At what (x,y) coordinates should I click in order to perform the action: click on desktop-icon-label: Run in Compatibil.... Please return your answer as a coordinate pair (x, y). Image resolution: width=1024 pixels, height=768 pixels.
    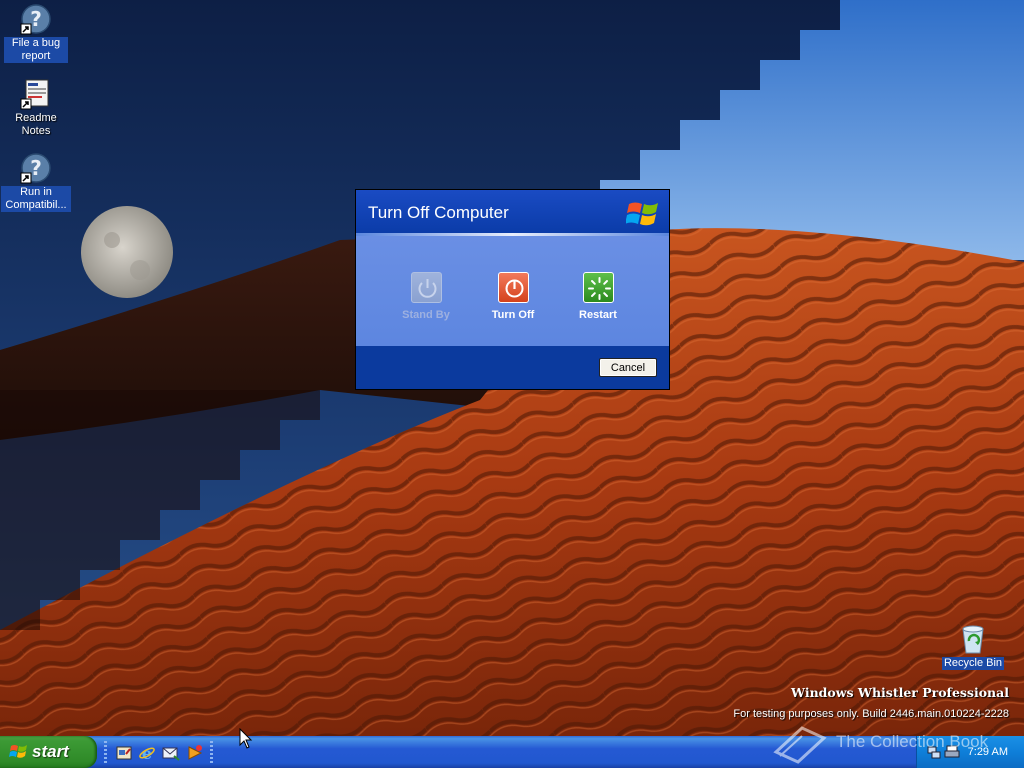
    Looking at the image, I should click on (36, 199).